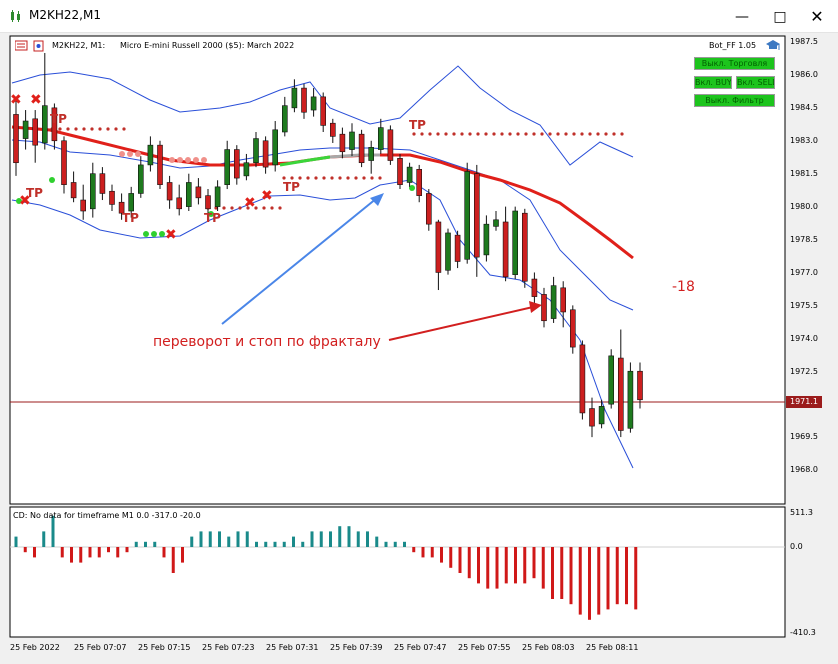  Describe the element at coordinates (804, 371) in the screenshot. I see `y-axis-label: 1972.5` at that location.